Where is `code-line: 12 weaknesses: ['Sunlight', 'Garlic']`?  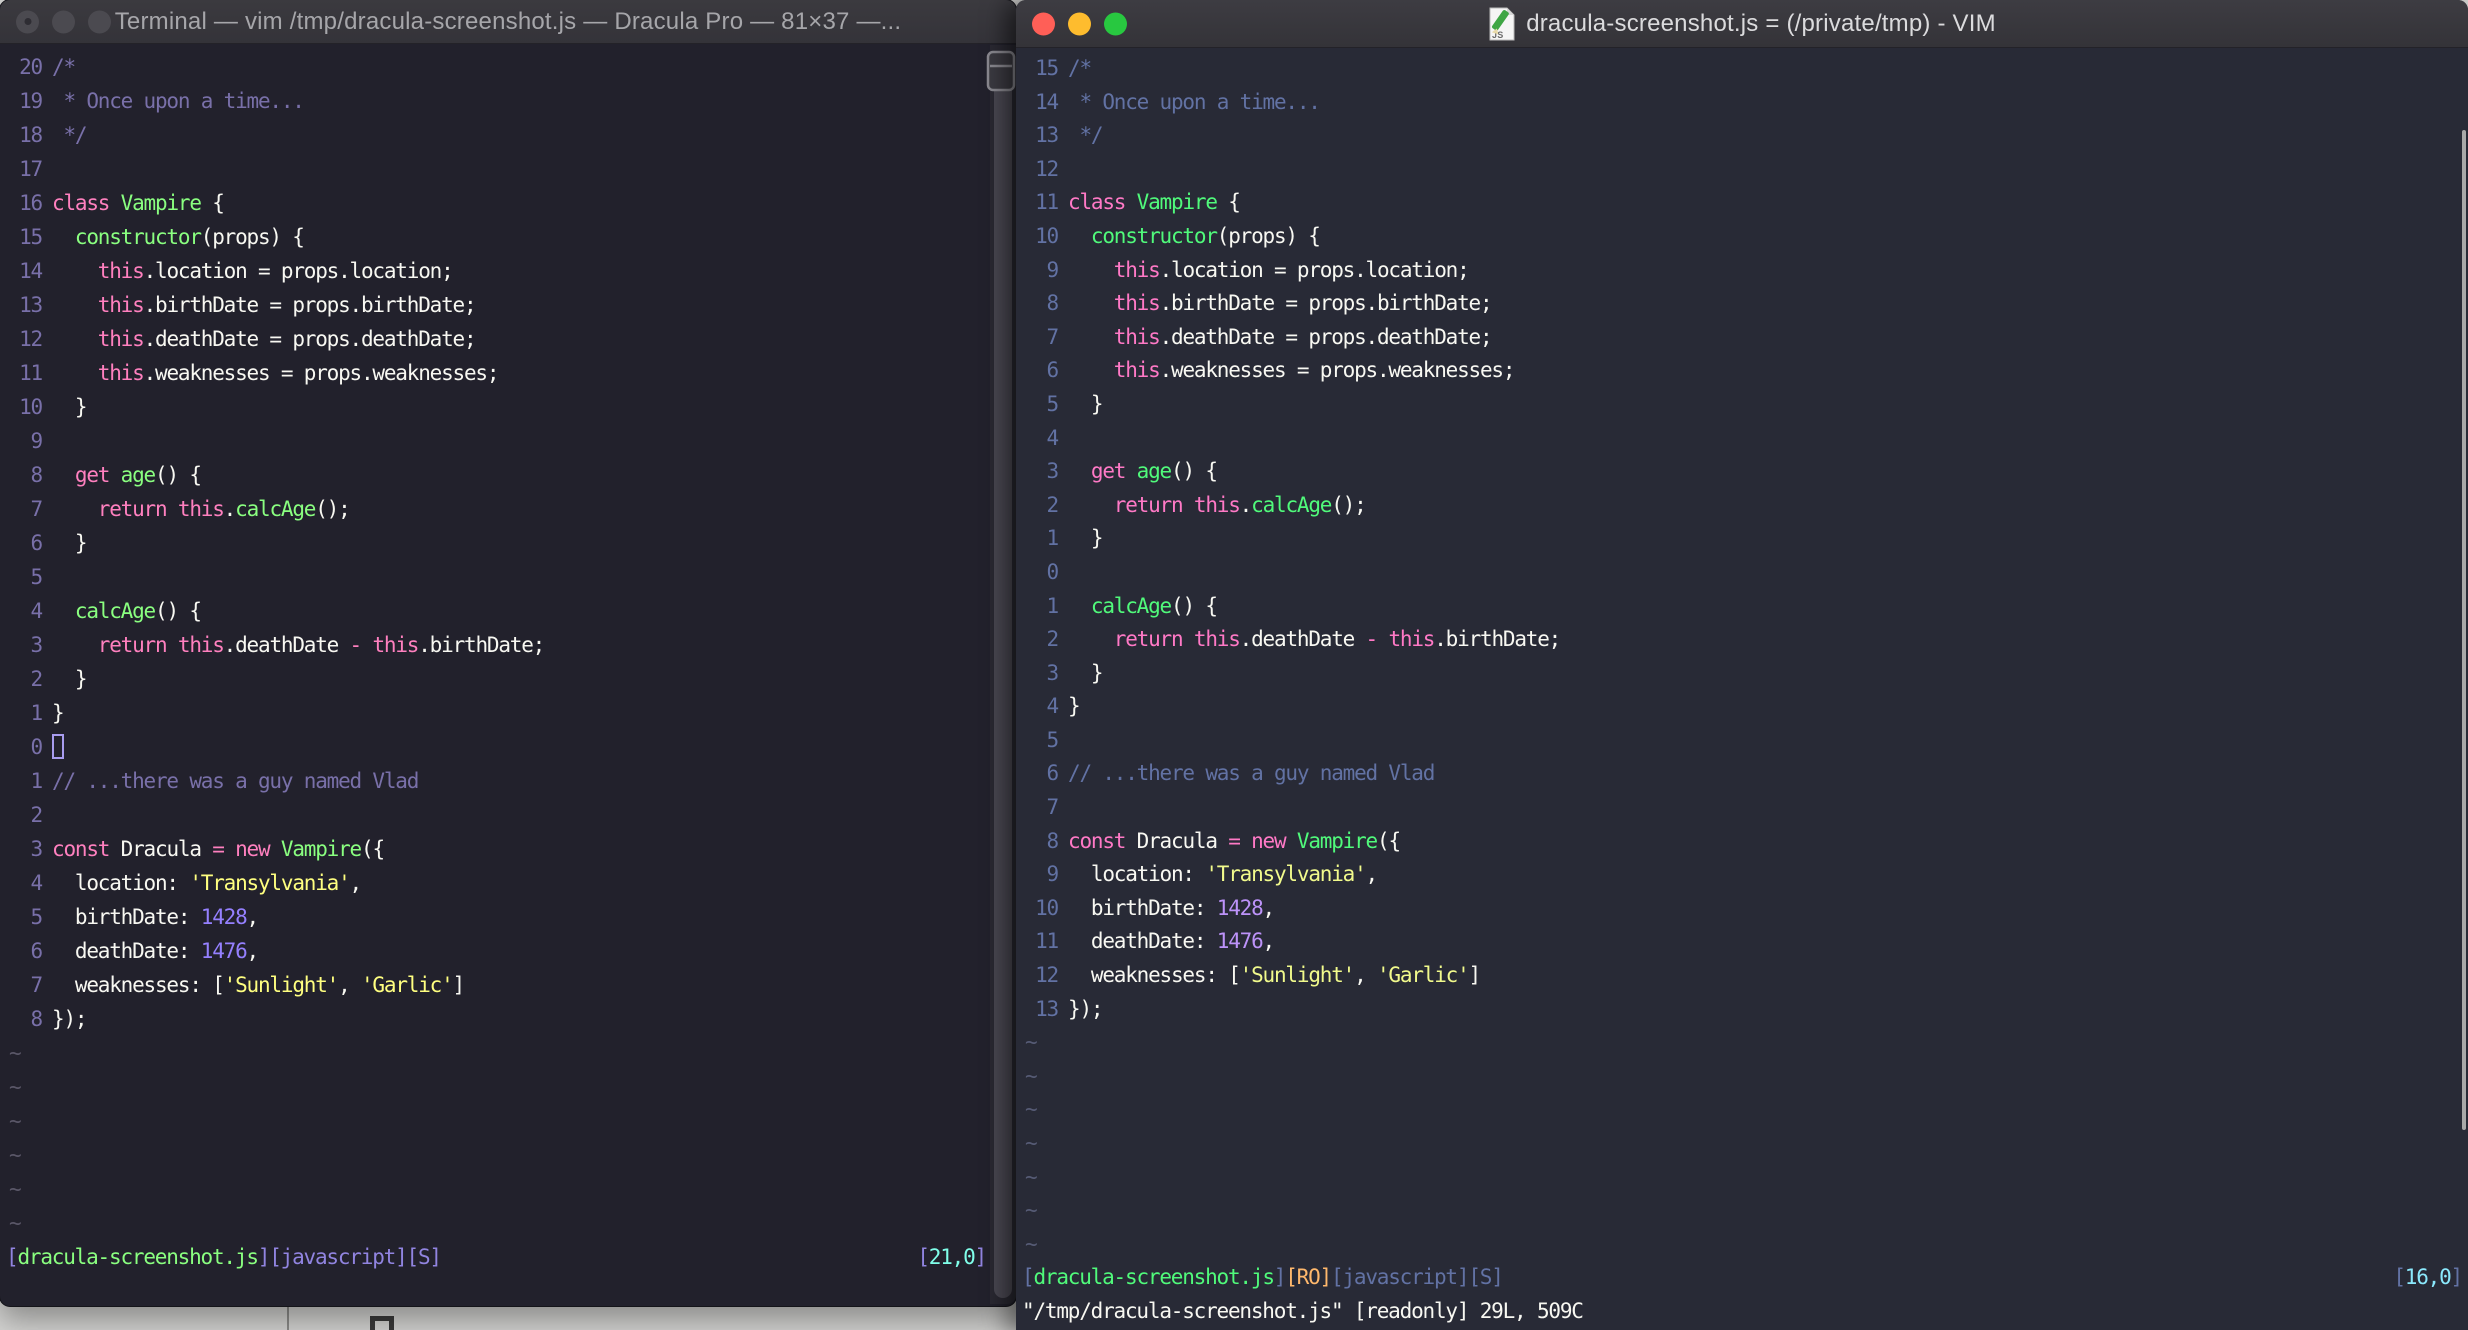
code-line: 12 weaknesses: ['Sunlight', 'Garlic'] is located at coordinates (1742, 976).